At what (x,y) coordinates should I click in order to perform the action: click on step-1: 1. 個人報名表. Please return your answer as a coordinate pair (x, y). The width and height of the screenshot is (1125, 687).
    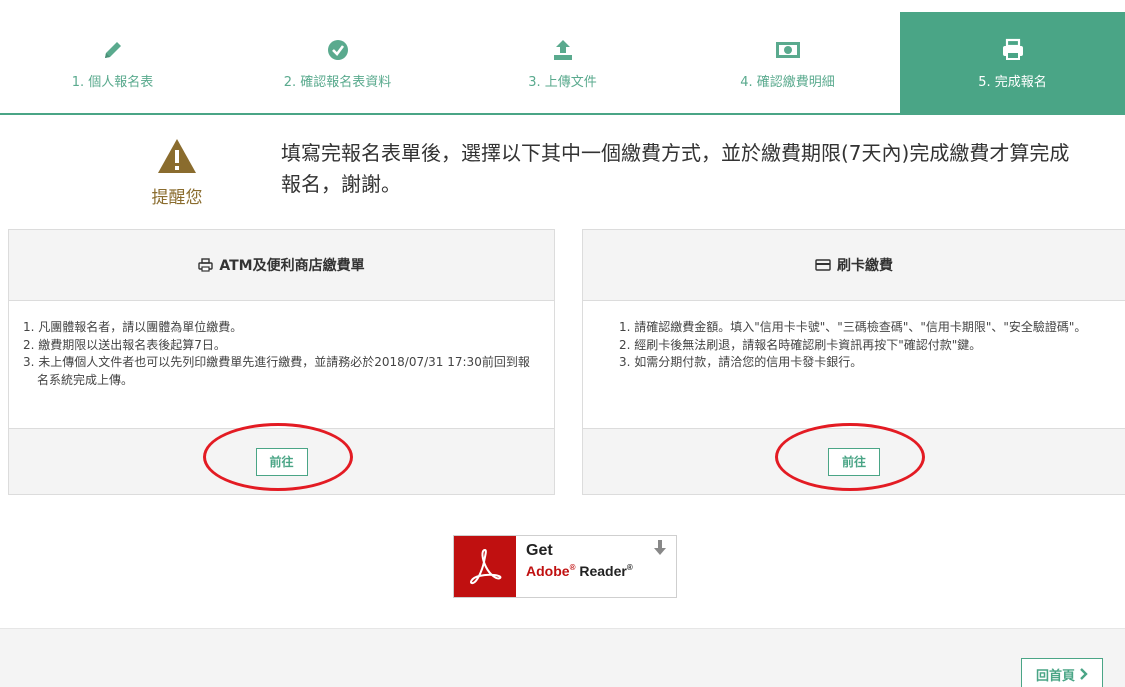
    Looking at the image, I should click on (112, 62).